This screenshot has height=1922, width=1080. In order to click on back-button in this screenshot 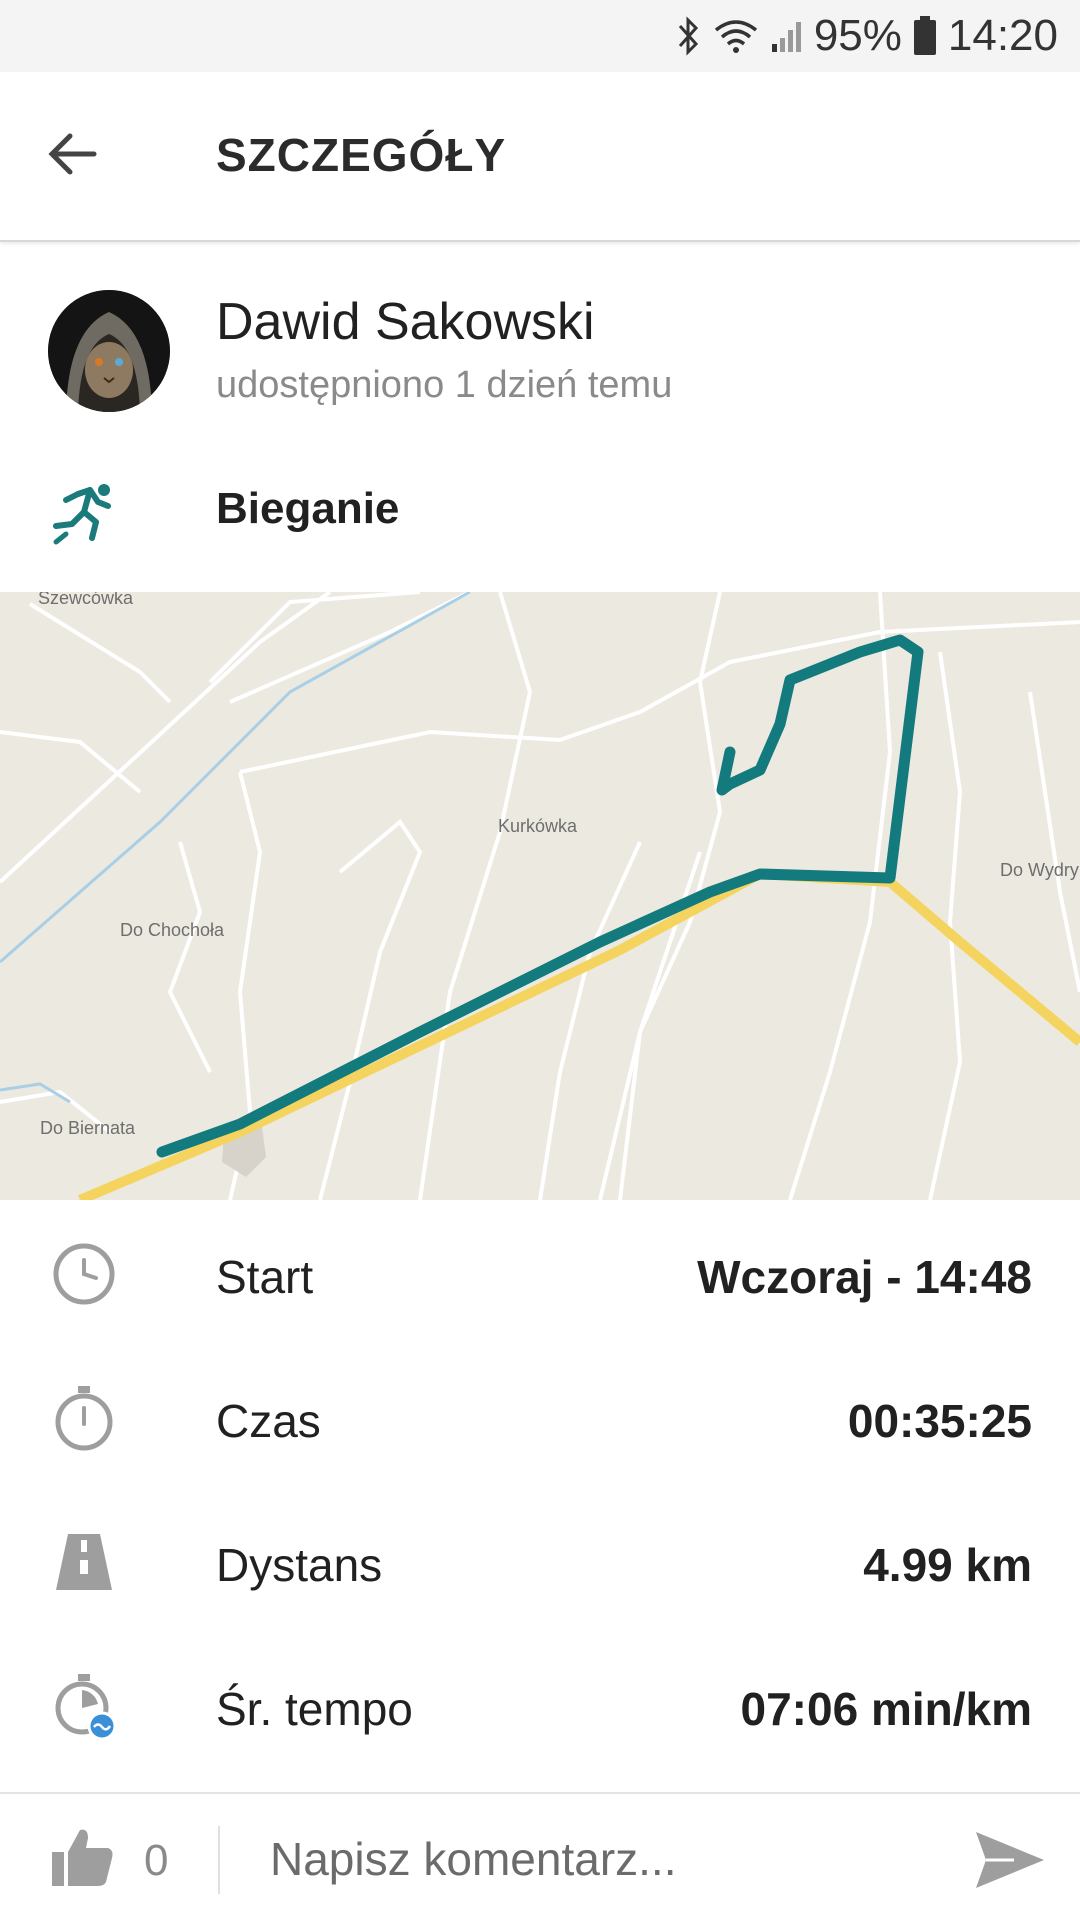, I will do `click(72, 154)`.